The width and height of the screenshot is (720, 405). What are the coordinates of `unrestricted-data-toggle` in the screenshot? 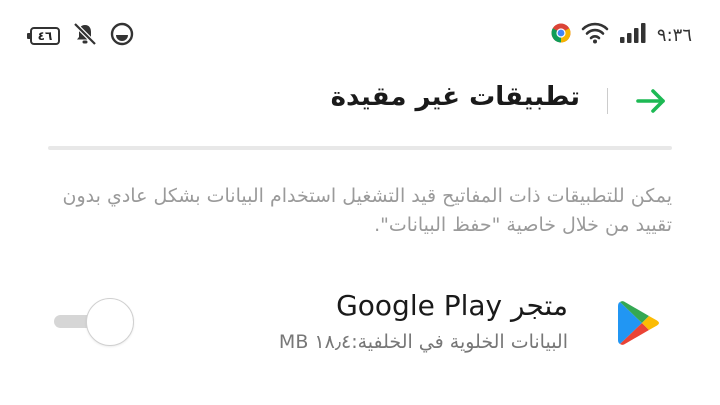 It's located at (94, 322).